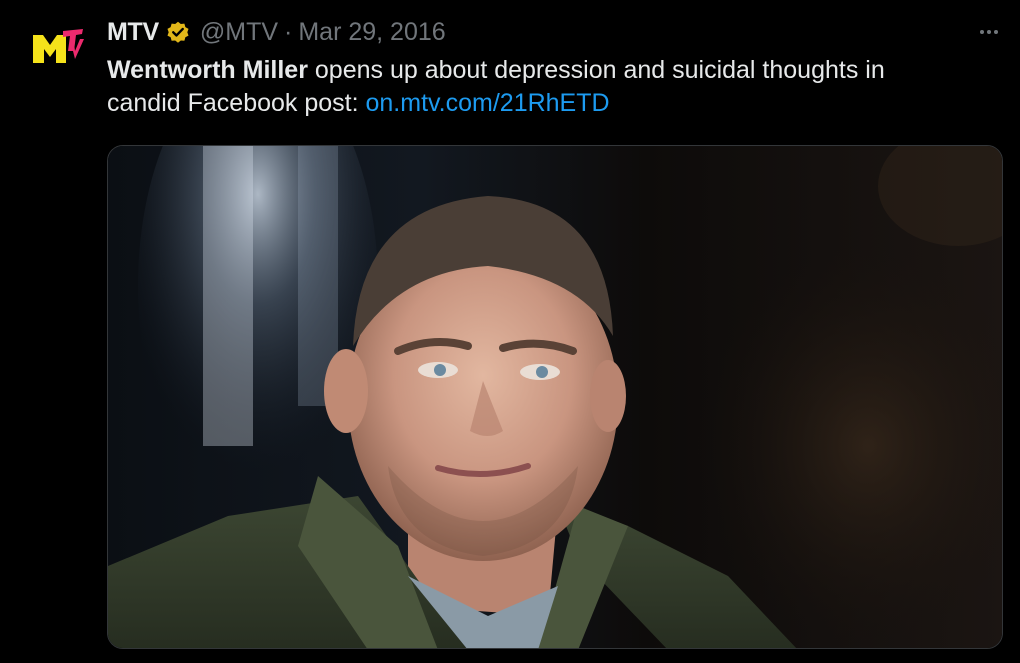 The image size is (1020, 663). Describe the element at coordinates (178, 32) in the screenshot. I see `verified-badge-icon` at that location.